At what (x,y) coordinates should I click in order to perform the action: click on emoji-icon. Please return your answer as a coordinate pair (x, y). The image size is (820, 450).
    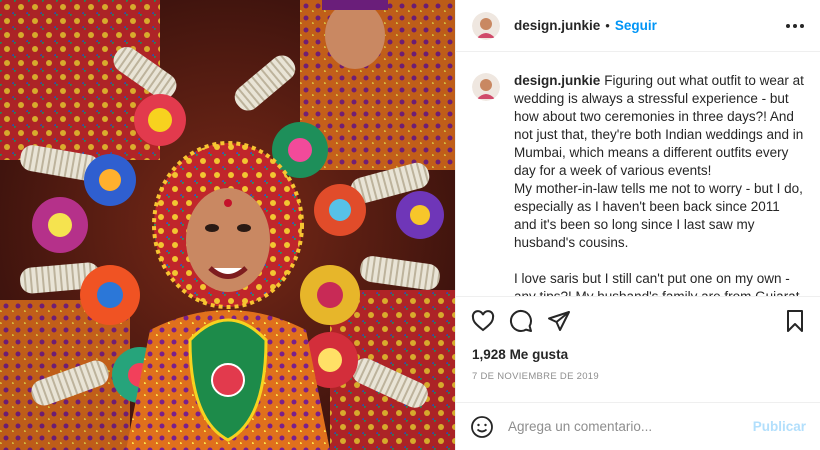
    Looking at the image, I should click on (482, 427).